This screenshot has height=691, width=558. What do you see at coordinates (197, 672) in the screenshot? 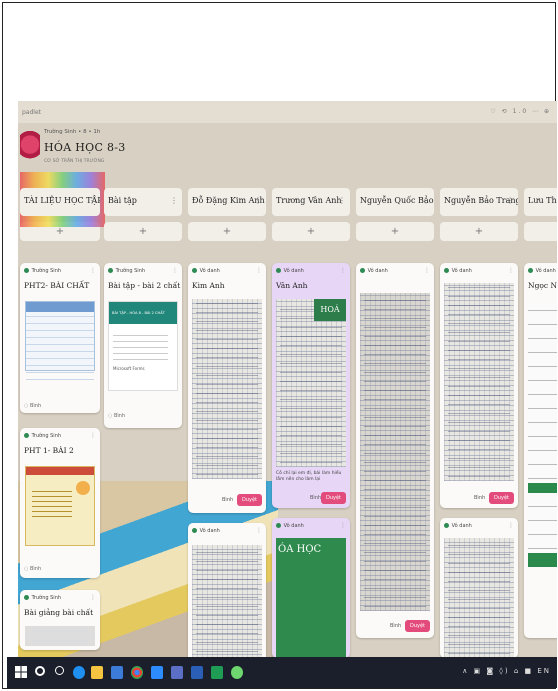
I see `word-icon` at bounding box center [197, 672].